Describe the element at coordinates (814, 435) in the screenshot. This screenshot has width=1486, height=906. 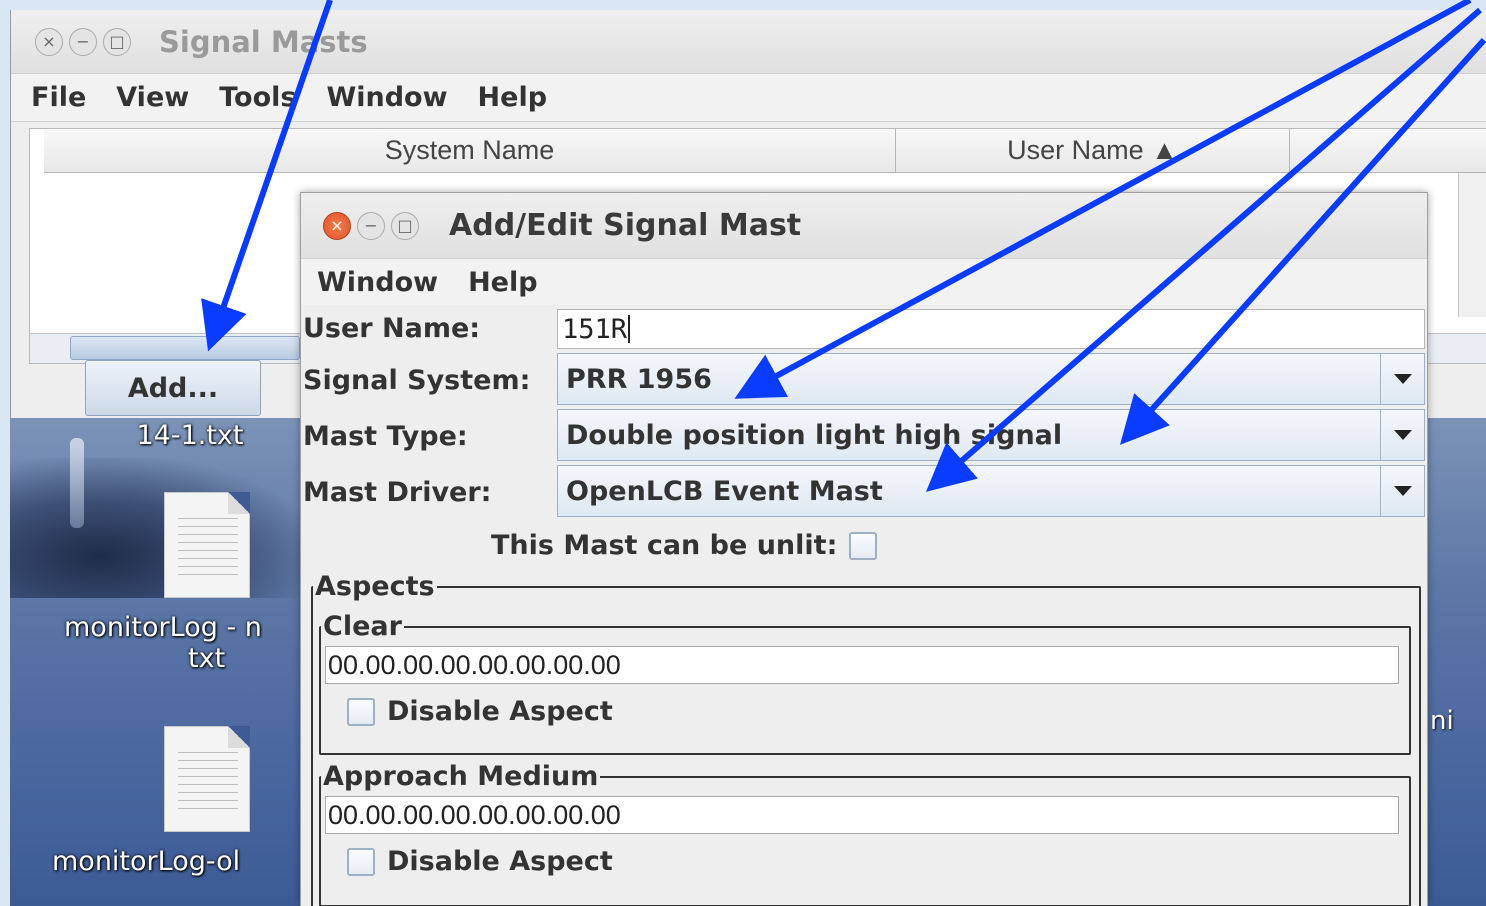
I see `mast-type-value: Double position light high signal` at that location.